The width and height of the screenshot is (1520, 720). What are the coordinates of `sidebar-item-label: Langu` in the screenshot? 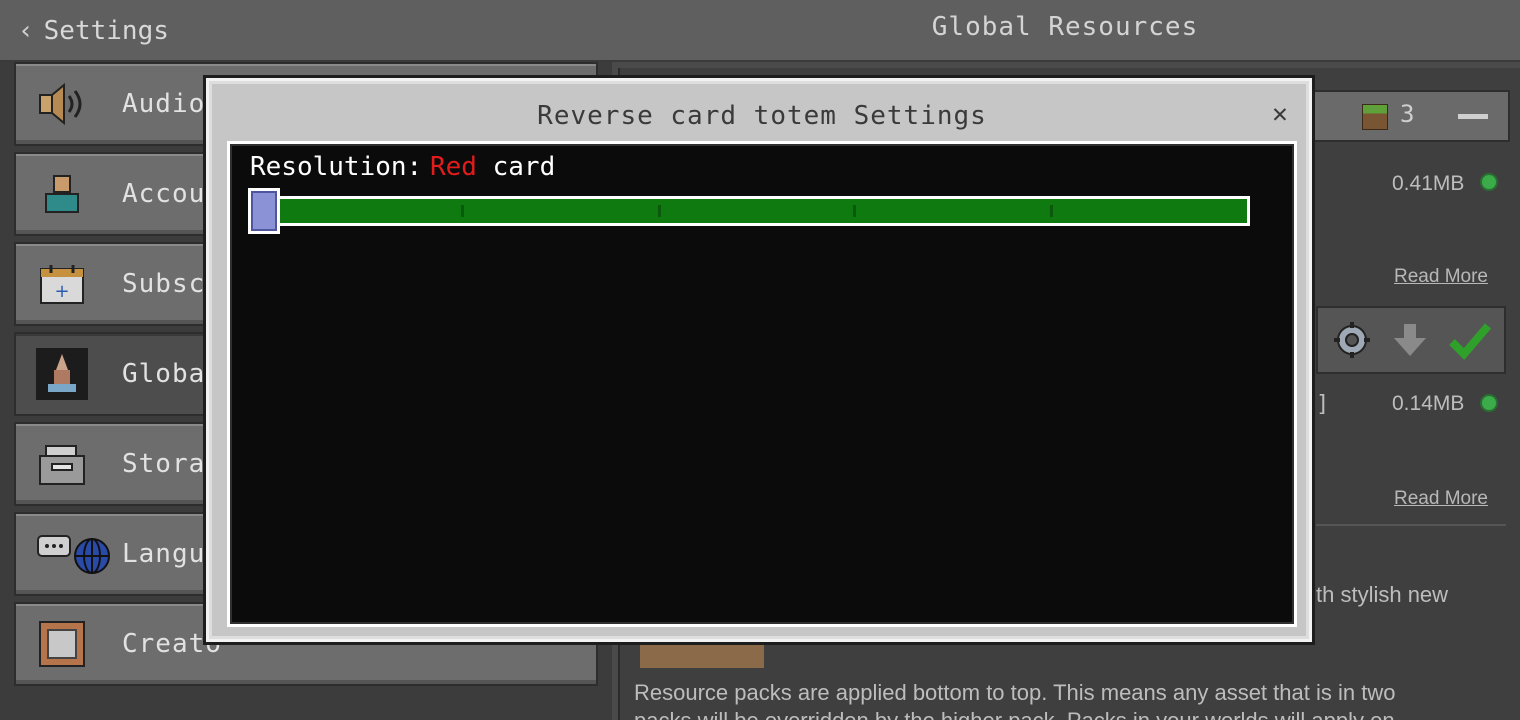 It's located at (164, 554).